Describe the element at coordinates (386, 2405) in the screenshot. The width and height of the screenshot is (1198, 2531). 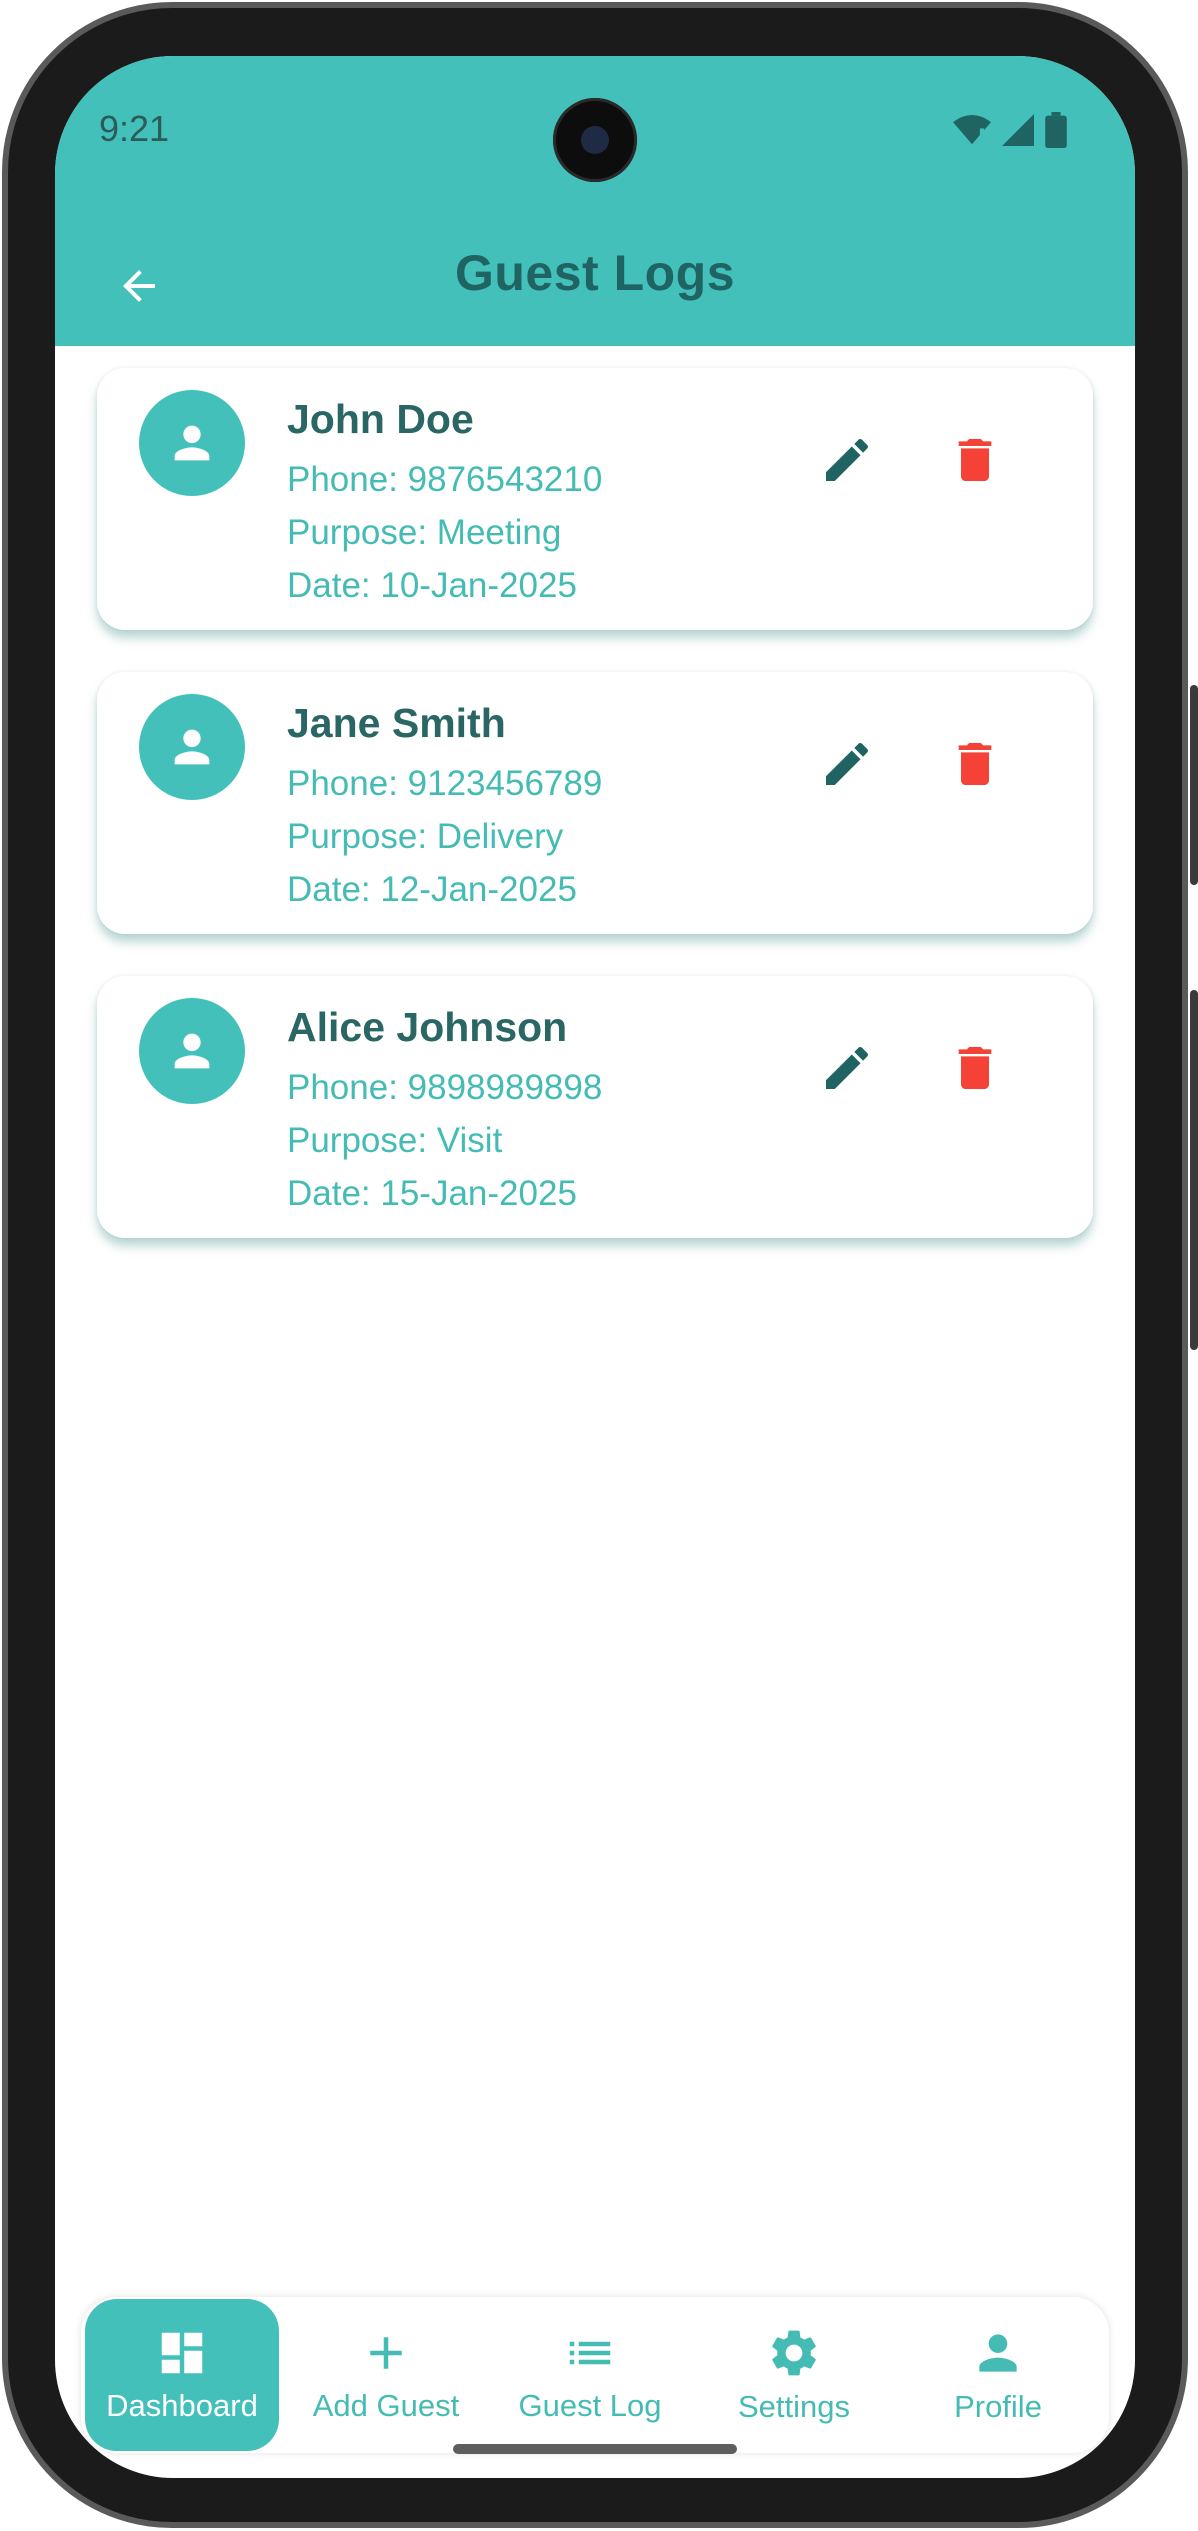
I see `nav-label: Add Guest` at that location.